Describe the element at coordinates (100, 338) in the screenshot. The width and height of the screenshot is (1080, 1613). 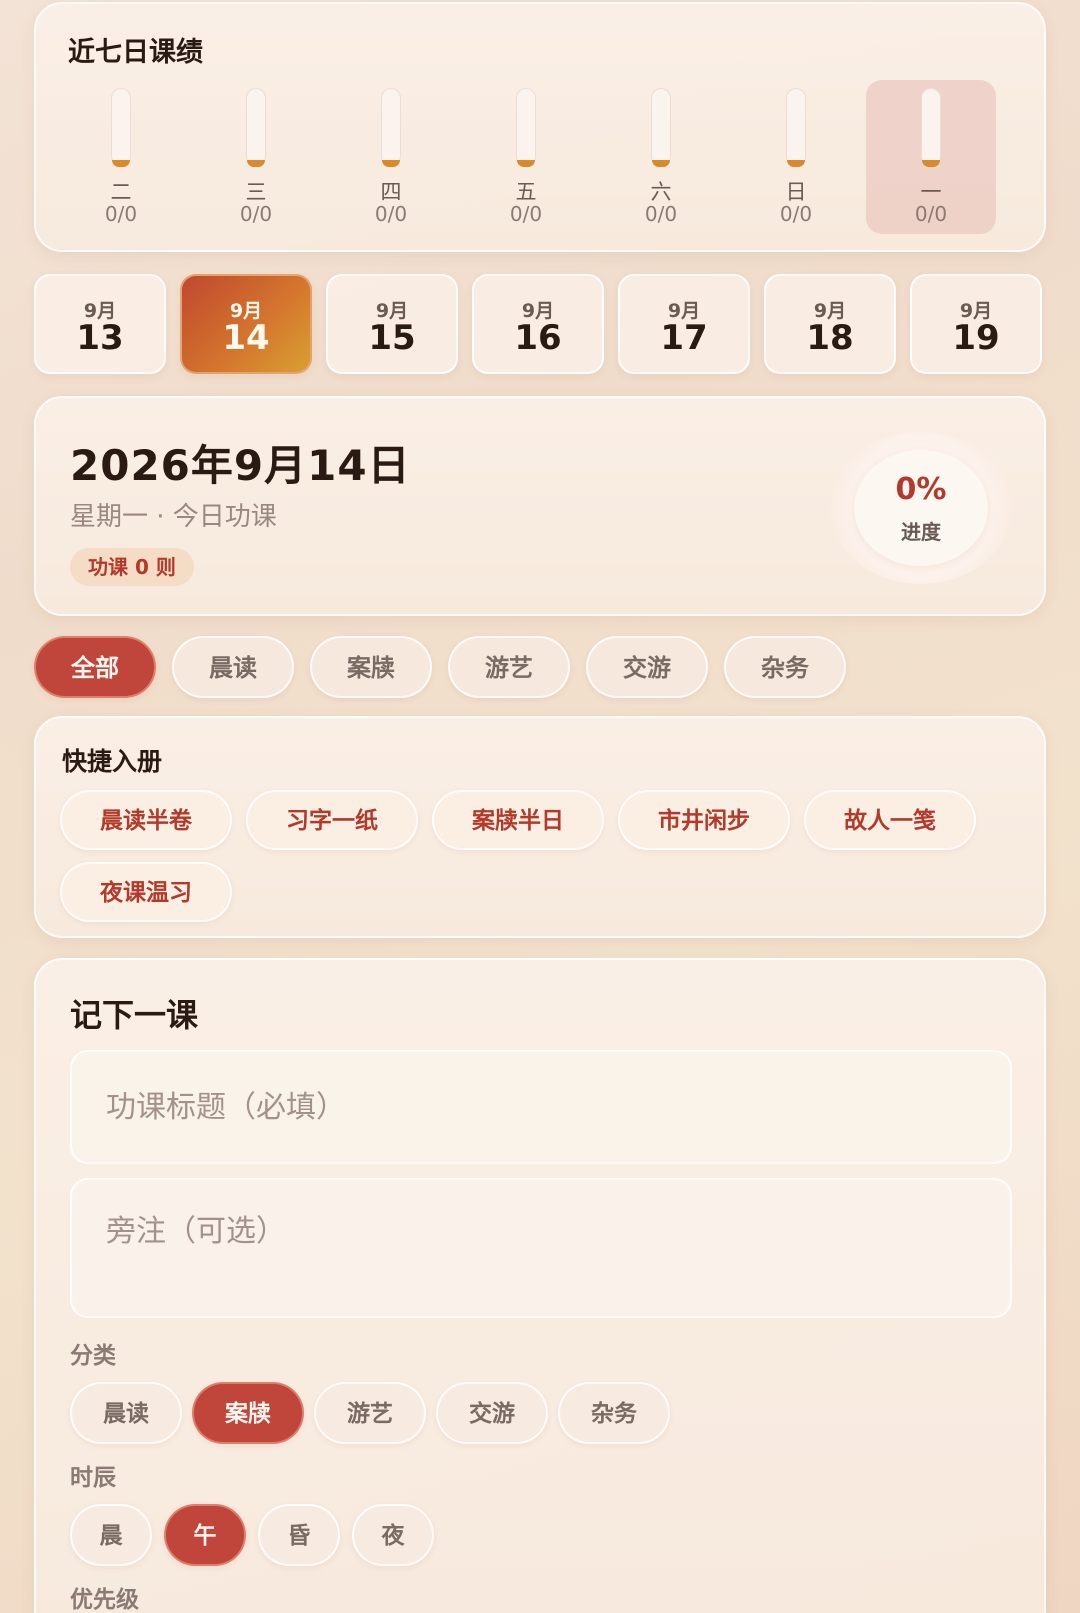
I see `date-day: 13` at that location.